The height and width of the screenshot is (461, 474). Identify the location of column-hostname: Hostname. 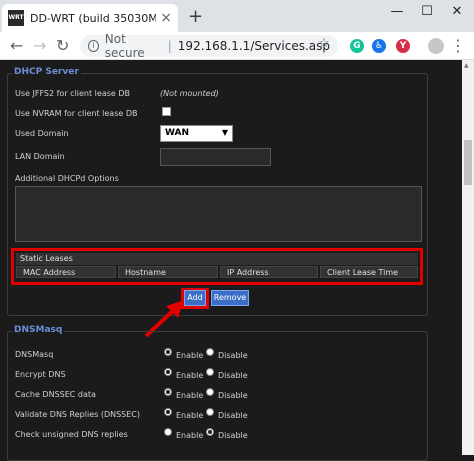
(168, 272).